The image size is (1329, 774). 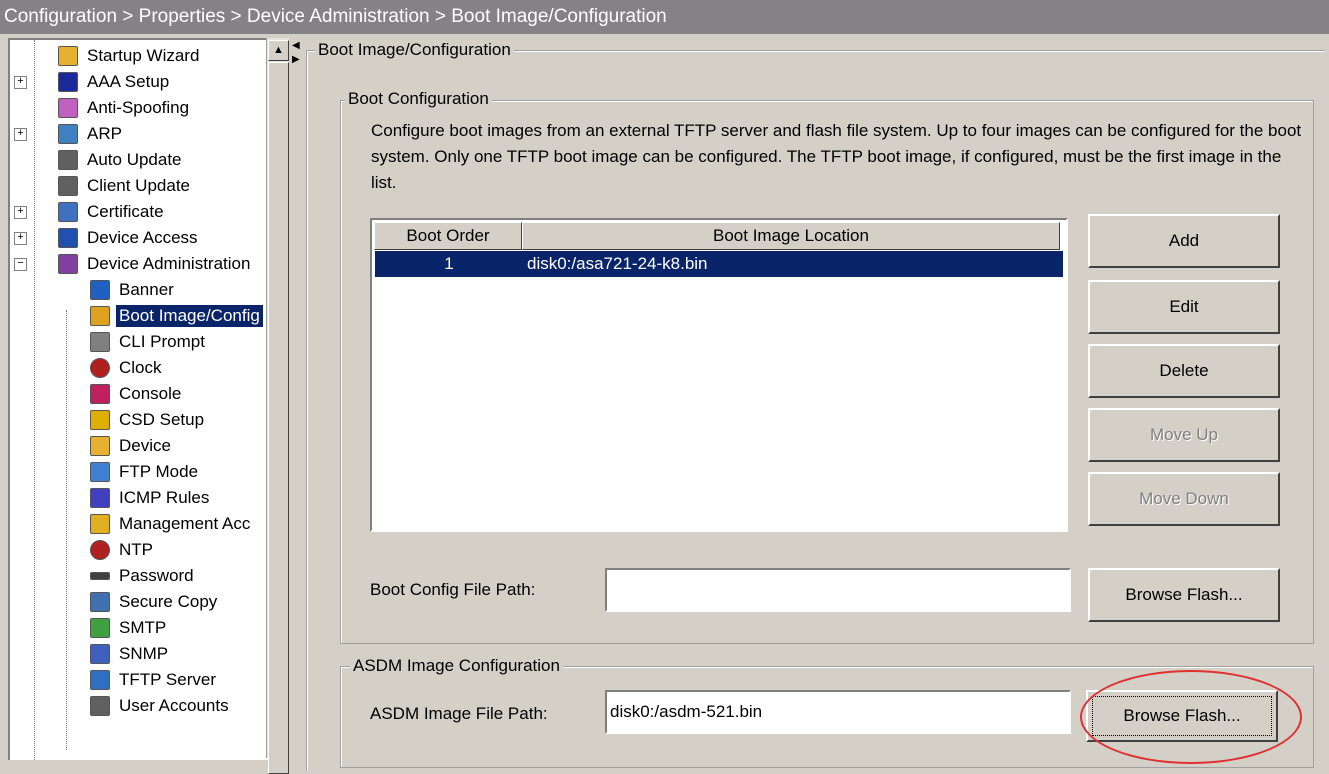 I want to click on tree-item-icmp-rules: ICMP Rules, so click(x=151, y=498).